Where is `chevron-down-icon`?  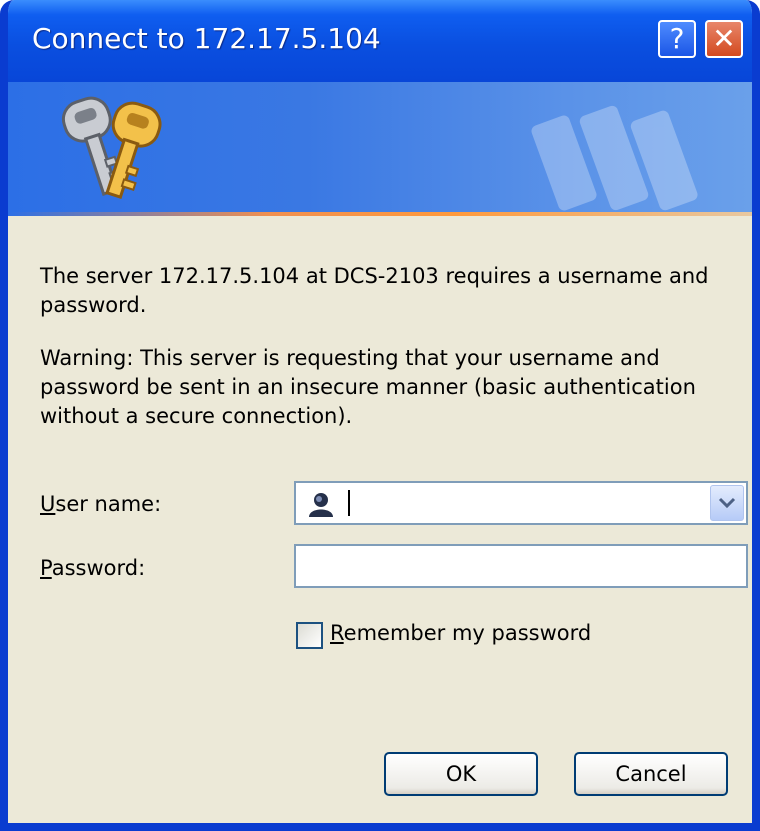
chevron-down-icon is located at coordinates (727, 503).